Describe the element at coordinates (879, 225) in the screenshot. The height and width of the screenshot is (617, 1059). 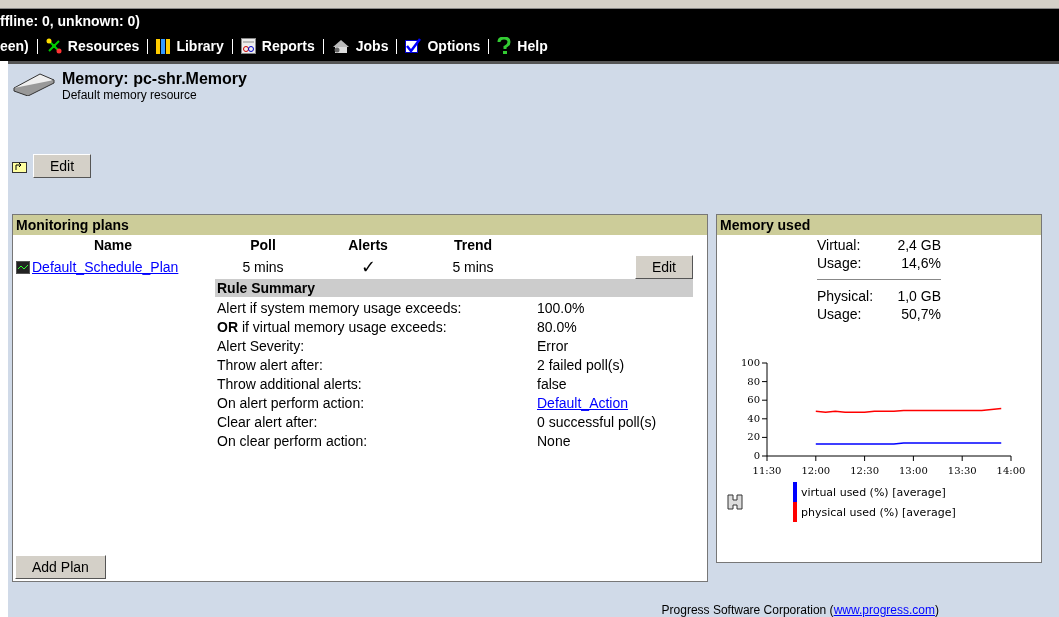
I see `panel-title: Memory used` at that location.